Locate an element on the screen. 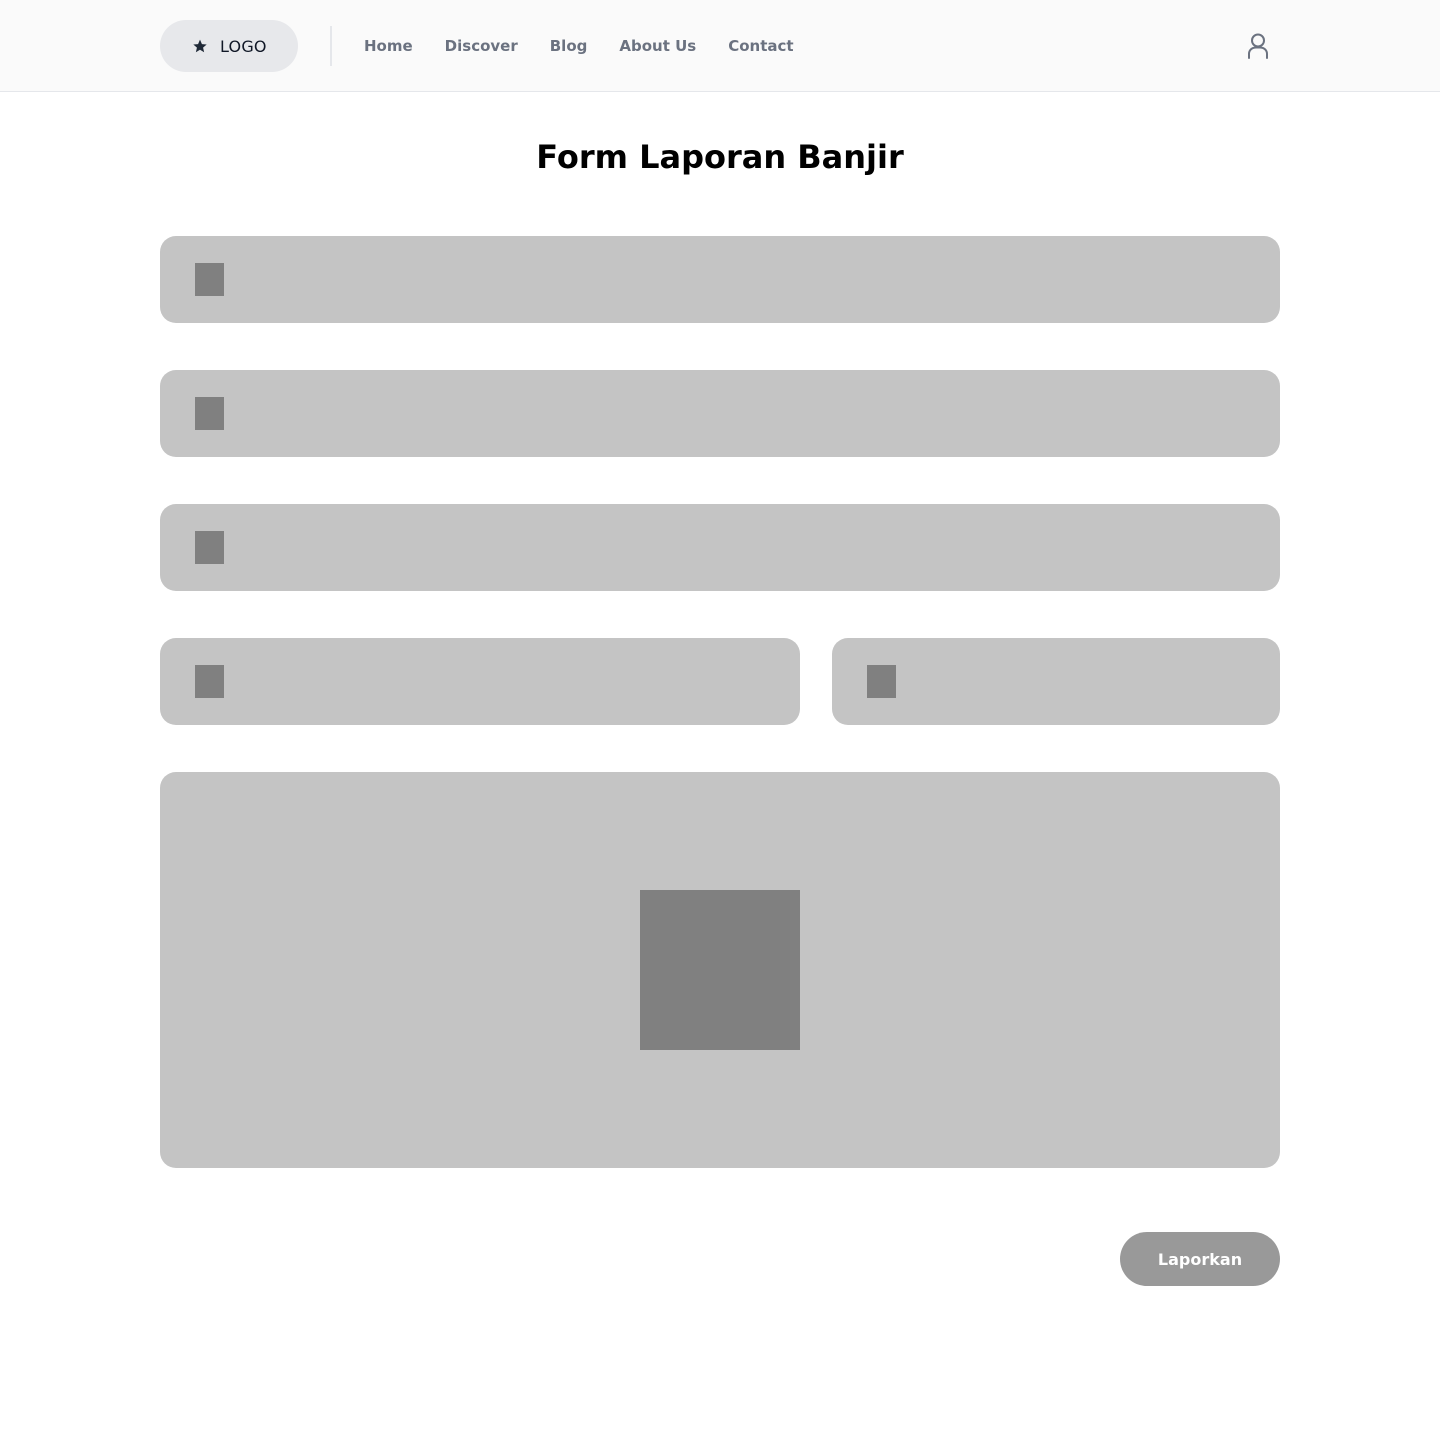 The height and width of the screenshot is (1449, 1440). page-title: Form Laporan Banjir is located at coordinates (720, 157).